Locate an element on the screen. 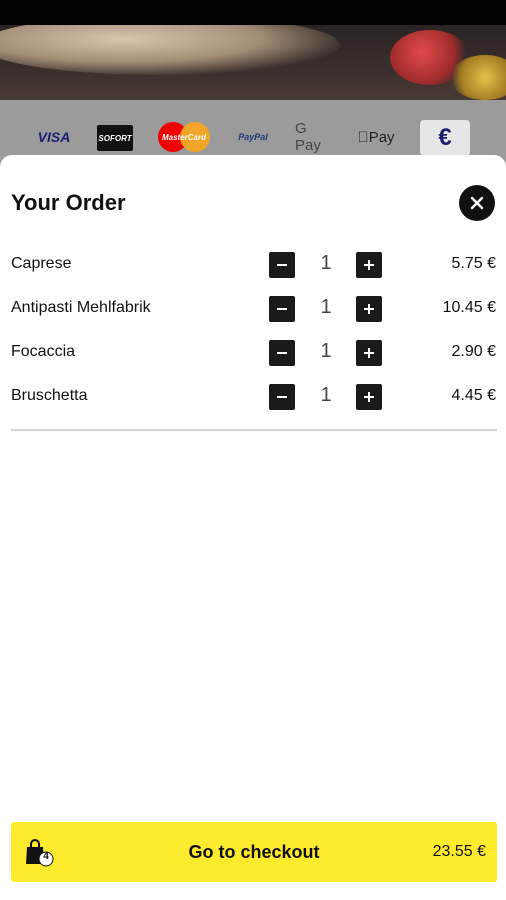 This screenshot has height=900, width=506. divider is located at coordinates (254, 430).